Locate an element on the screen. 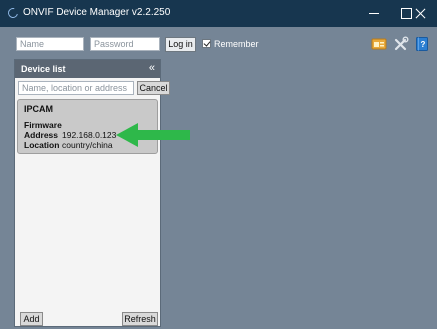 This screenshot has height=329, width=437. device-firmware-row: Firmware is located at coordinates (43, 125).